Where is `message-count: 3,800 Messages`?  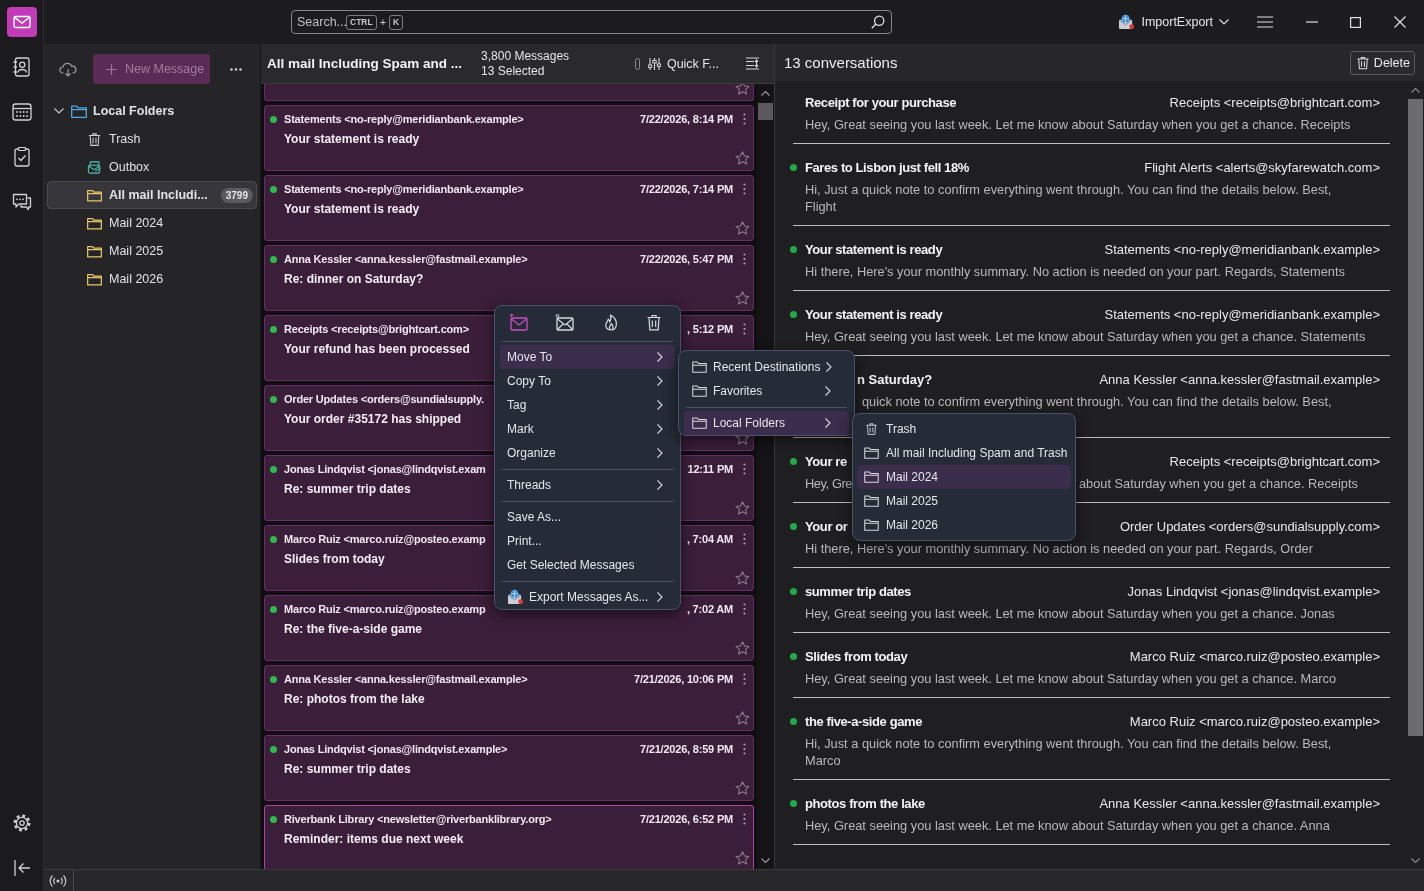
message-count: 3,800 Messages is located at coordinates (525, 56).